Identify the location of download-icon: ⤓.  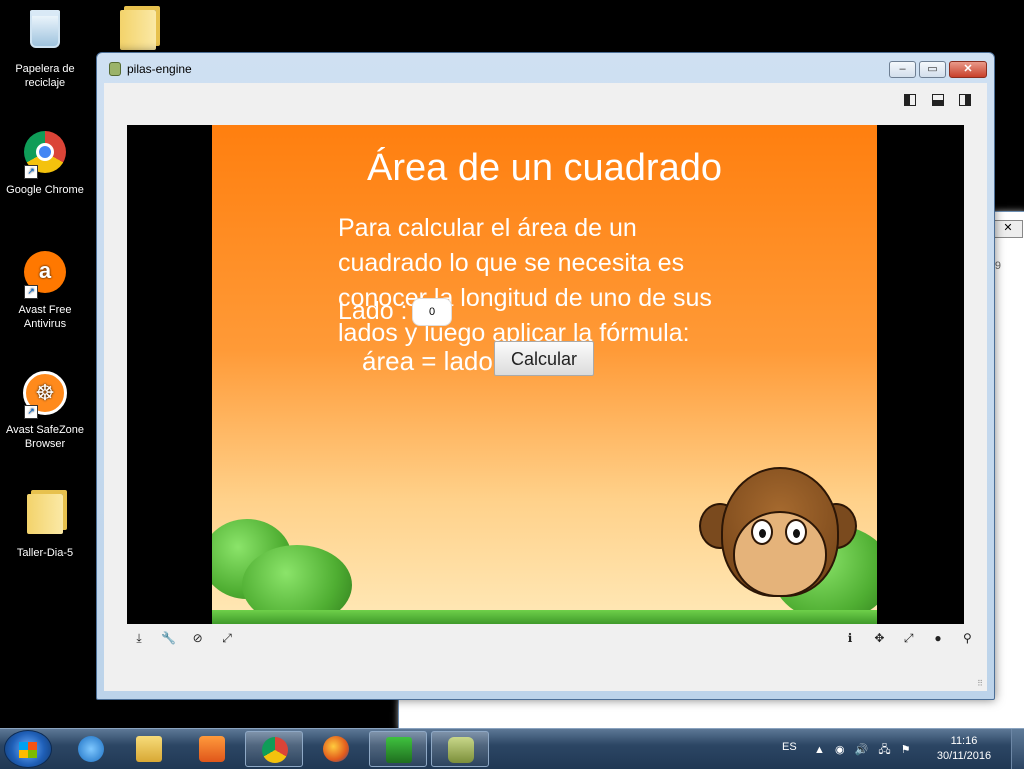
(139, 638).